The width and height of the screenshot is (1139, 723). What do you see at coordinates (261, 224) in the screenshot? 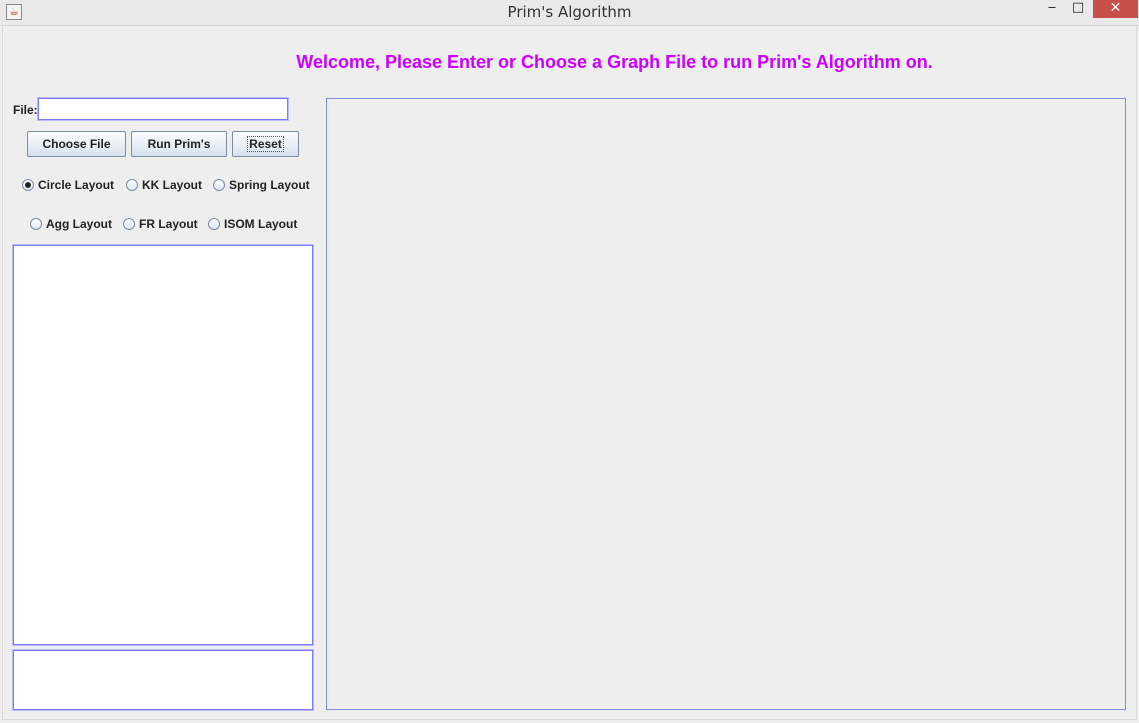
I see `radio-label: ISOM Layout` at bounding box center [261, 224].